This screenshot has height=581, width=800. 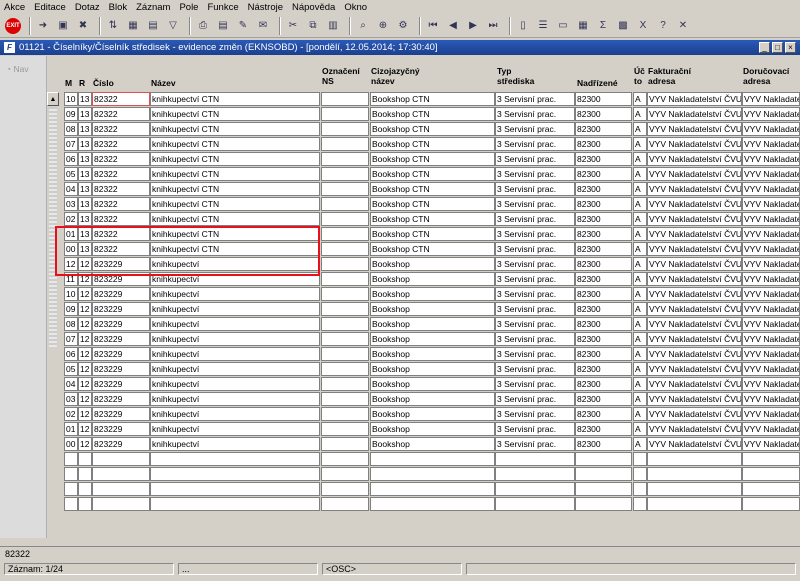 I want to click on cell-m: 05, so click(x=71, y=174).